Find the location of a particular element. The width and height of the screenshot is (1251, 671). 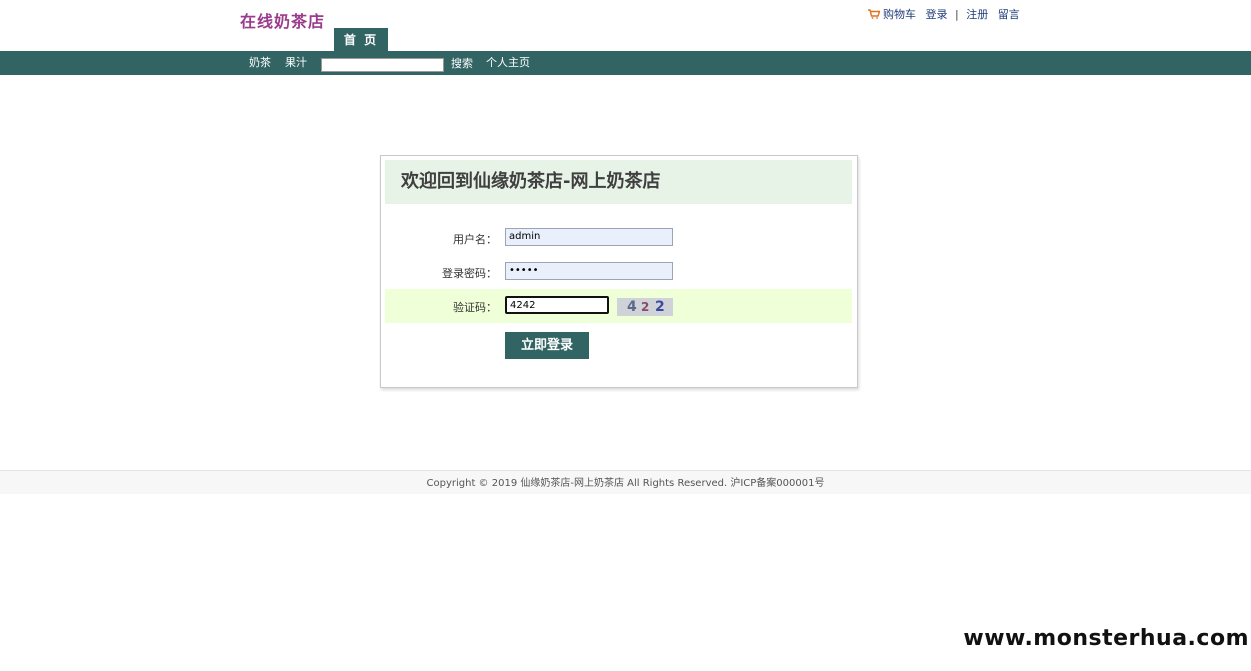

username-row: 用户名： admin is located at coordinates (618, 238).